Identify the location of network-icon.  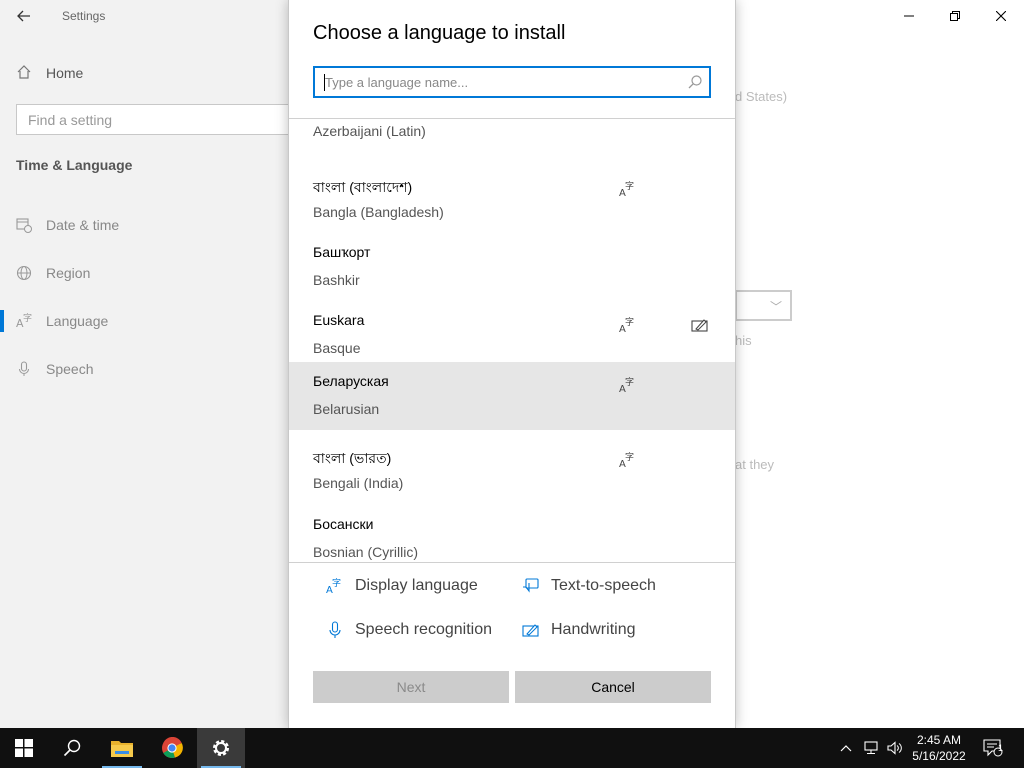
(871, 747).